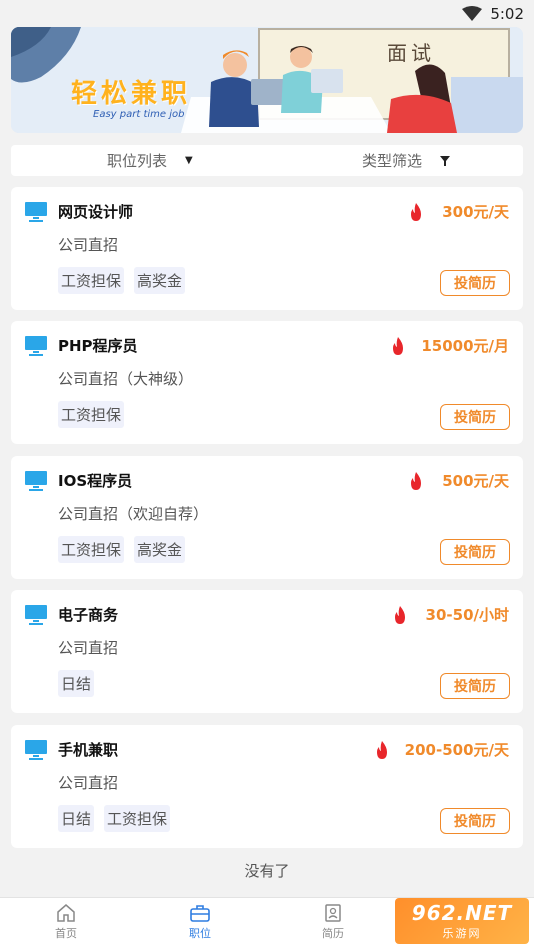 The image size is (534, 949). Describe the element at coordinates (88, 615) in the screenshot. I see `job-title: 电子商务` at that location.